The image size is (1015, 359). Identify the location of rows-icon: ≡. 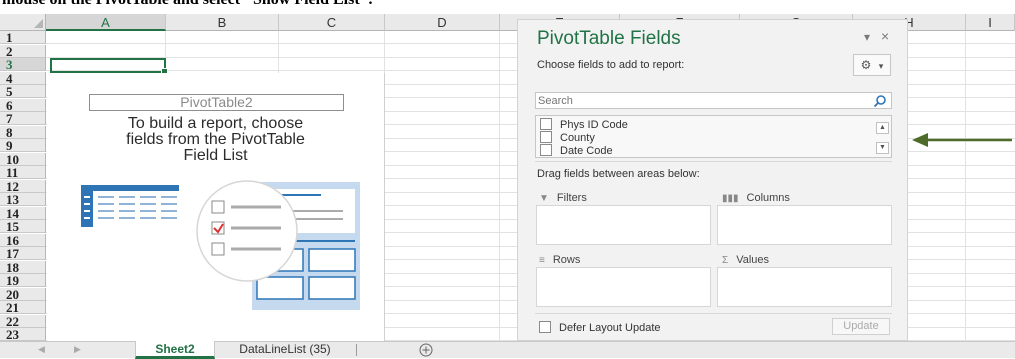
(542, 260).